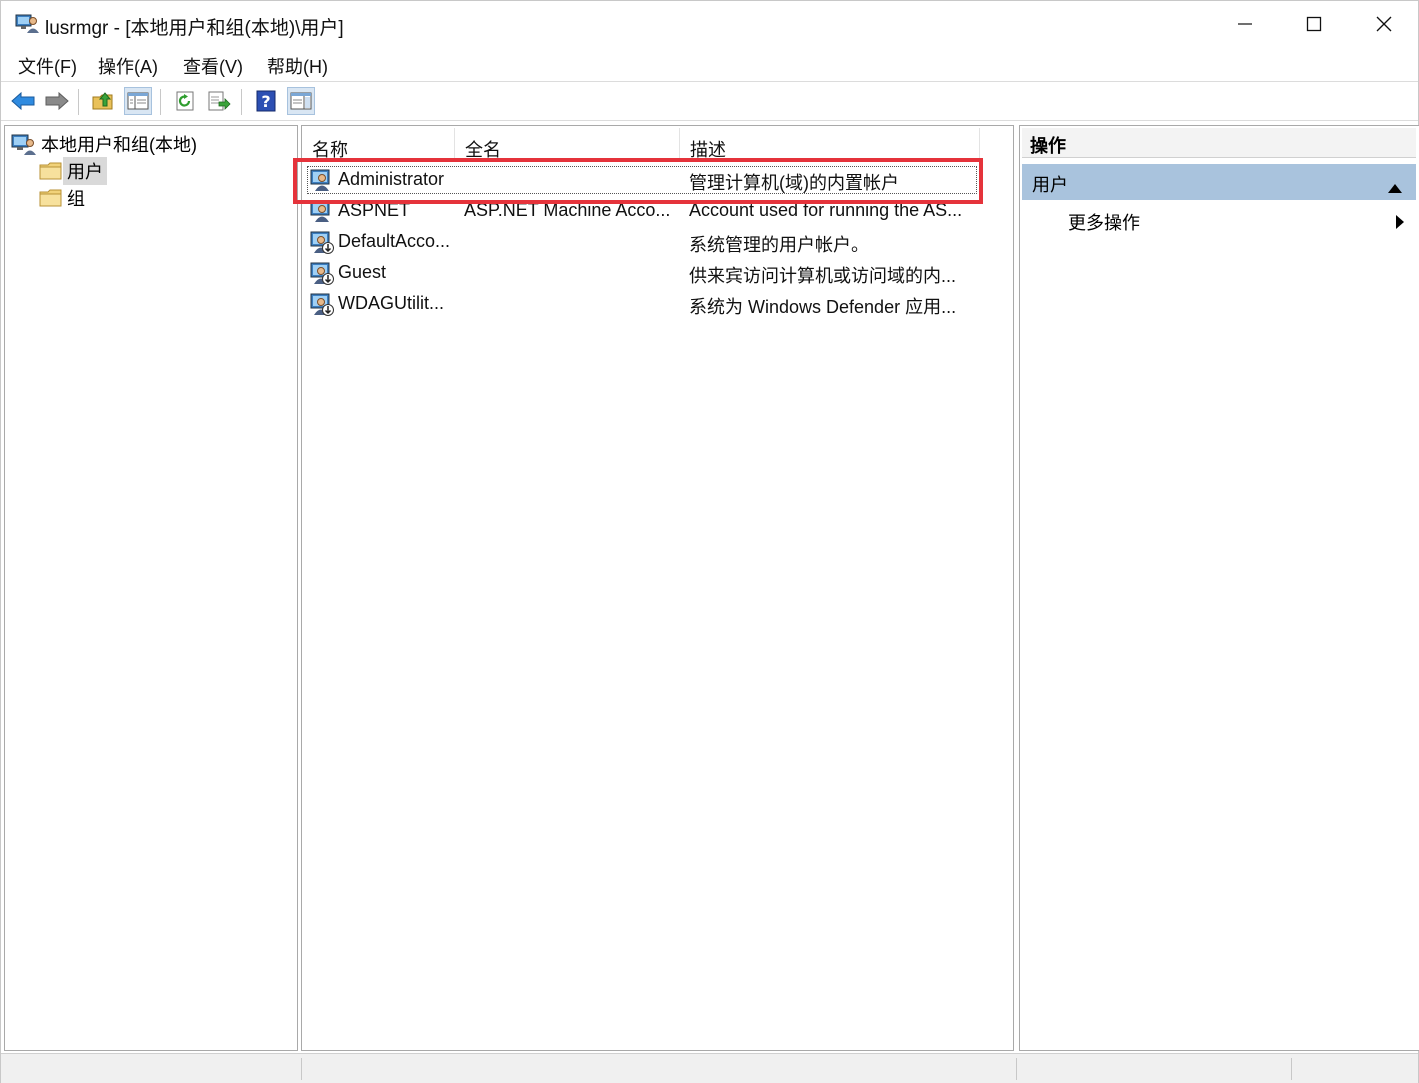 This screenshot has width=1419, height=1083. What do you see at coordinates (47, 66) in the screenshot?
I see `menu-file: 文件(F)` at bounding box center [47, 66].